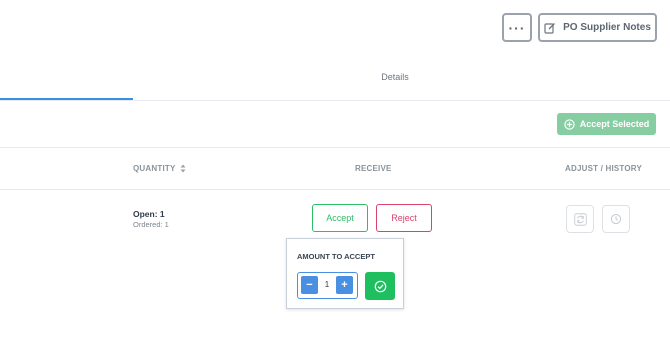 The height and width of the screenshot is (358, 670). I want to click on column-header-quantity-label: QUANTITY, so click(154, 168).